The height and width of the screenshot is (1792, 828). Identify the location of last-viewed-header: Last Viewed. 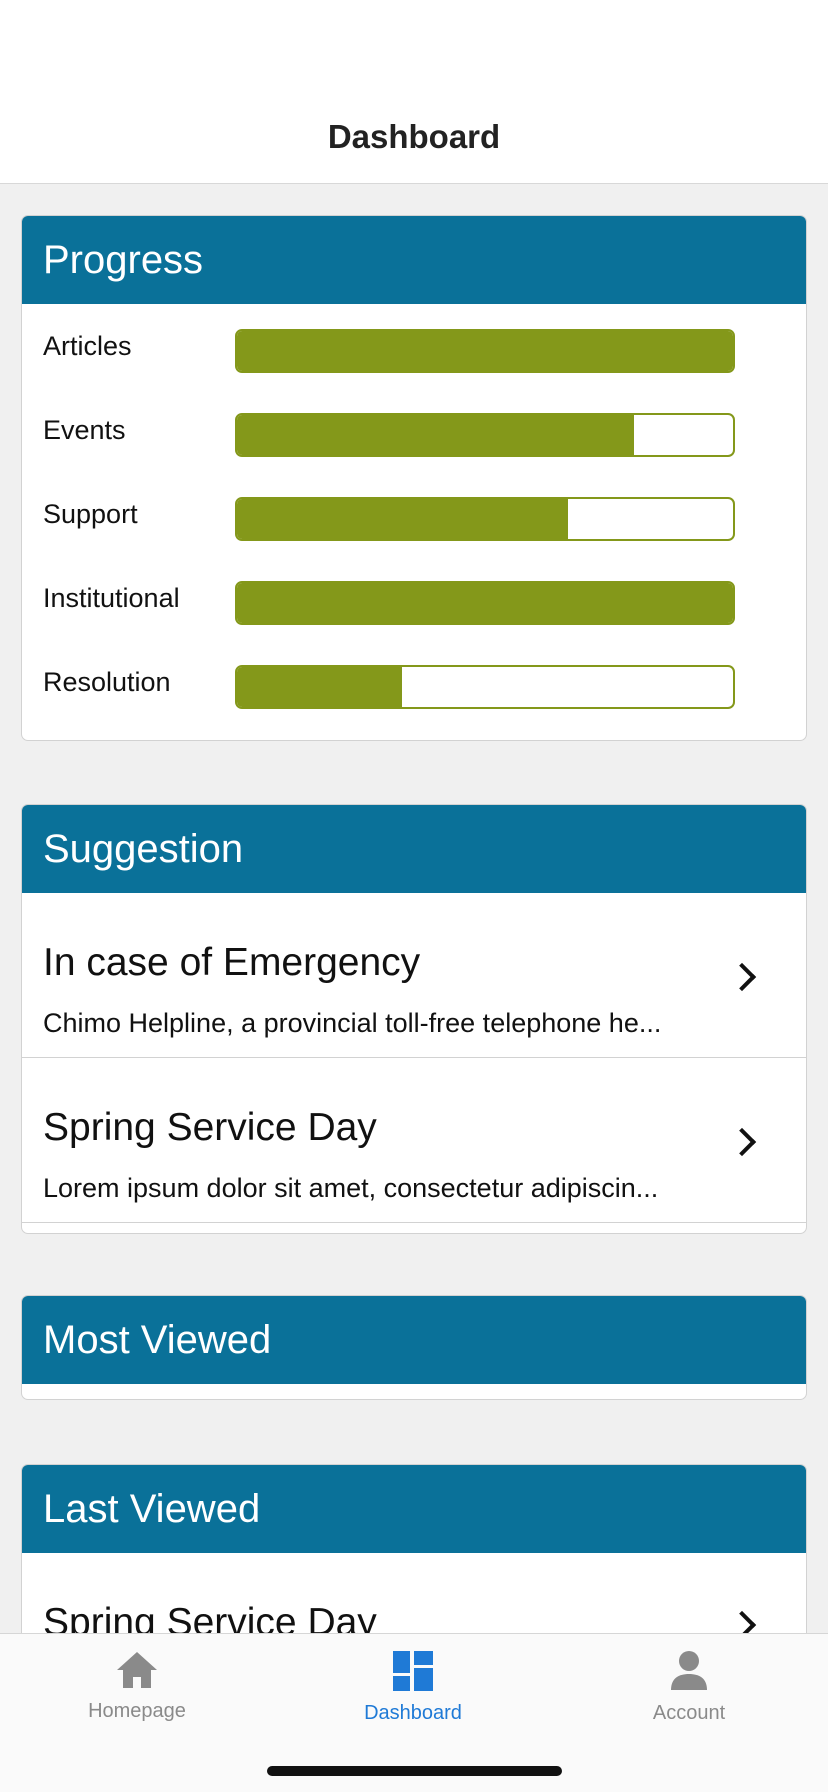
(414, 1509).